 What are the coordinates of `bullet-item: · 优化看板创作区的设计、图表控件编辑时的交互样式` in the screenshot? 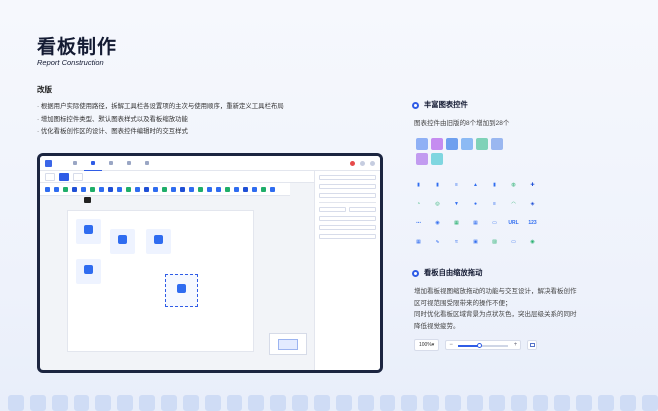 It's located at (112, 131).